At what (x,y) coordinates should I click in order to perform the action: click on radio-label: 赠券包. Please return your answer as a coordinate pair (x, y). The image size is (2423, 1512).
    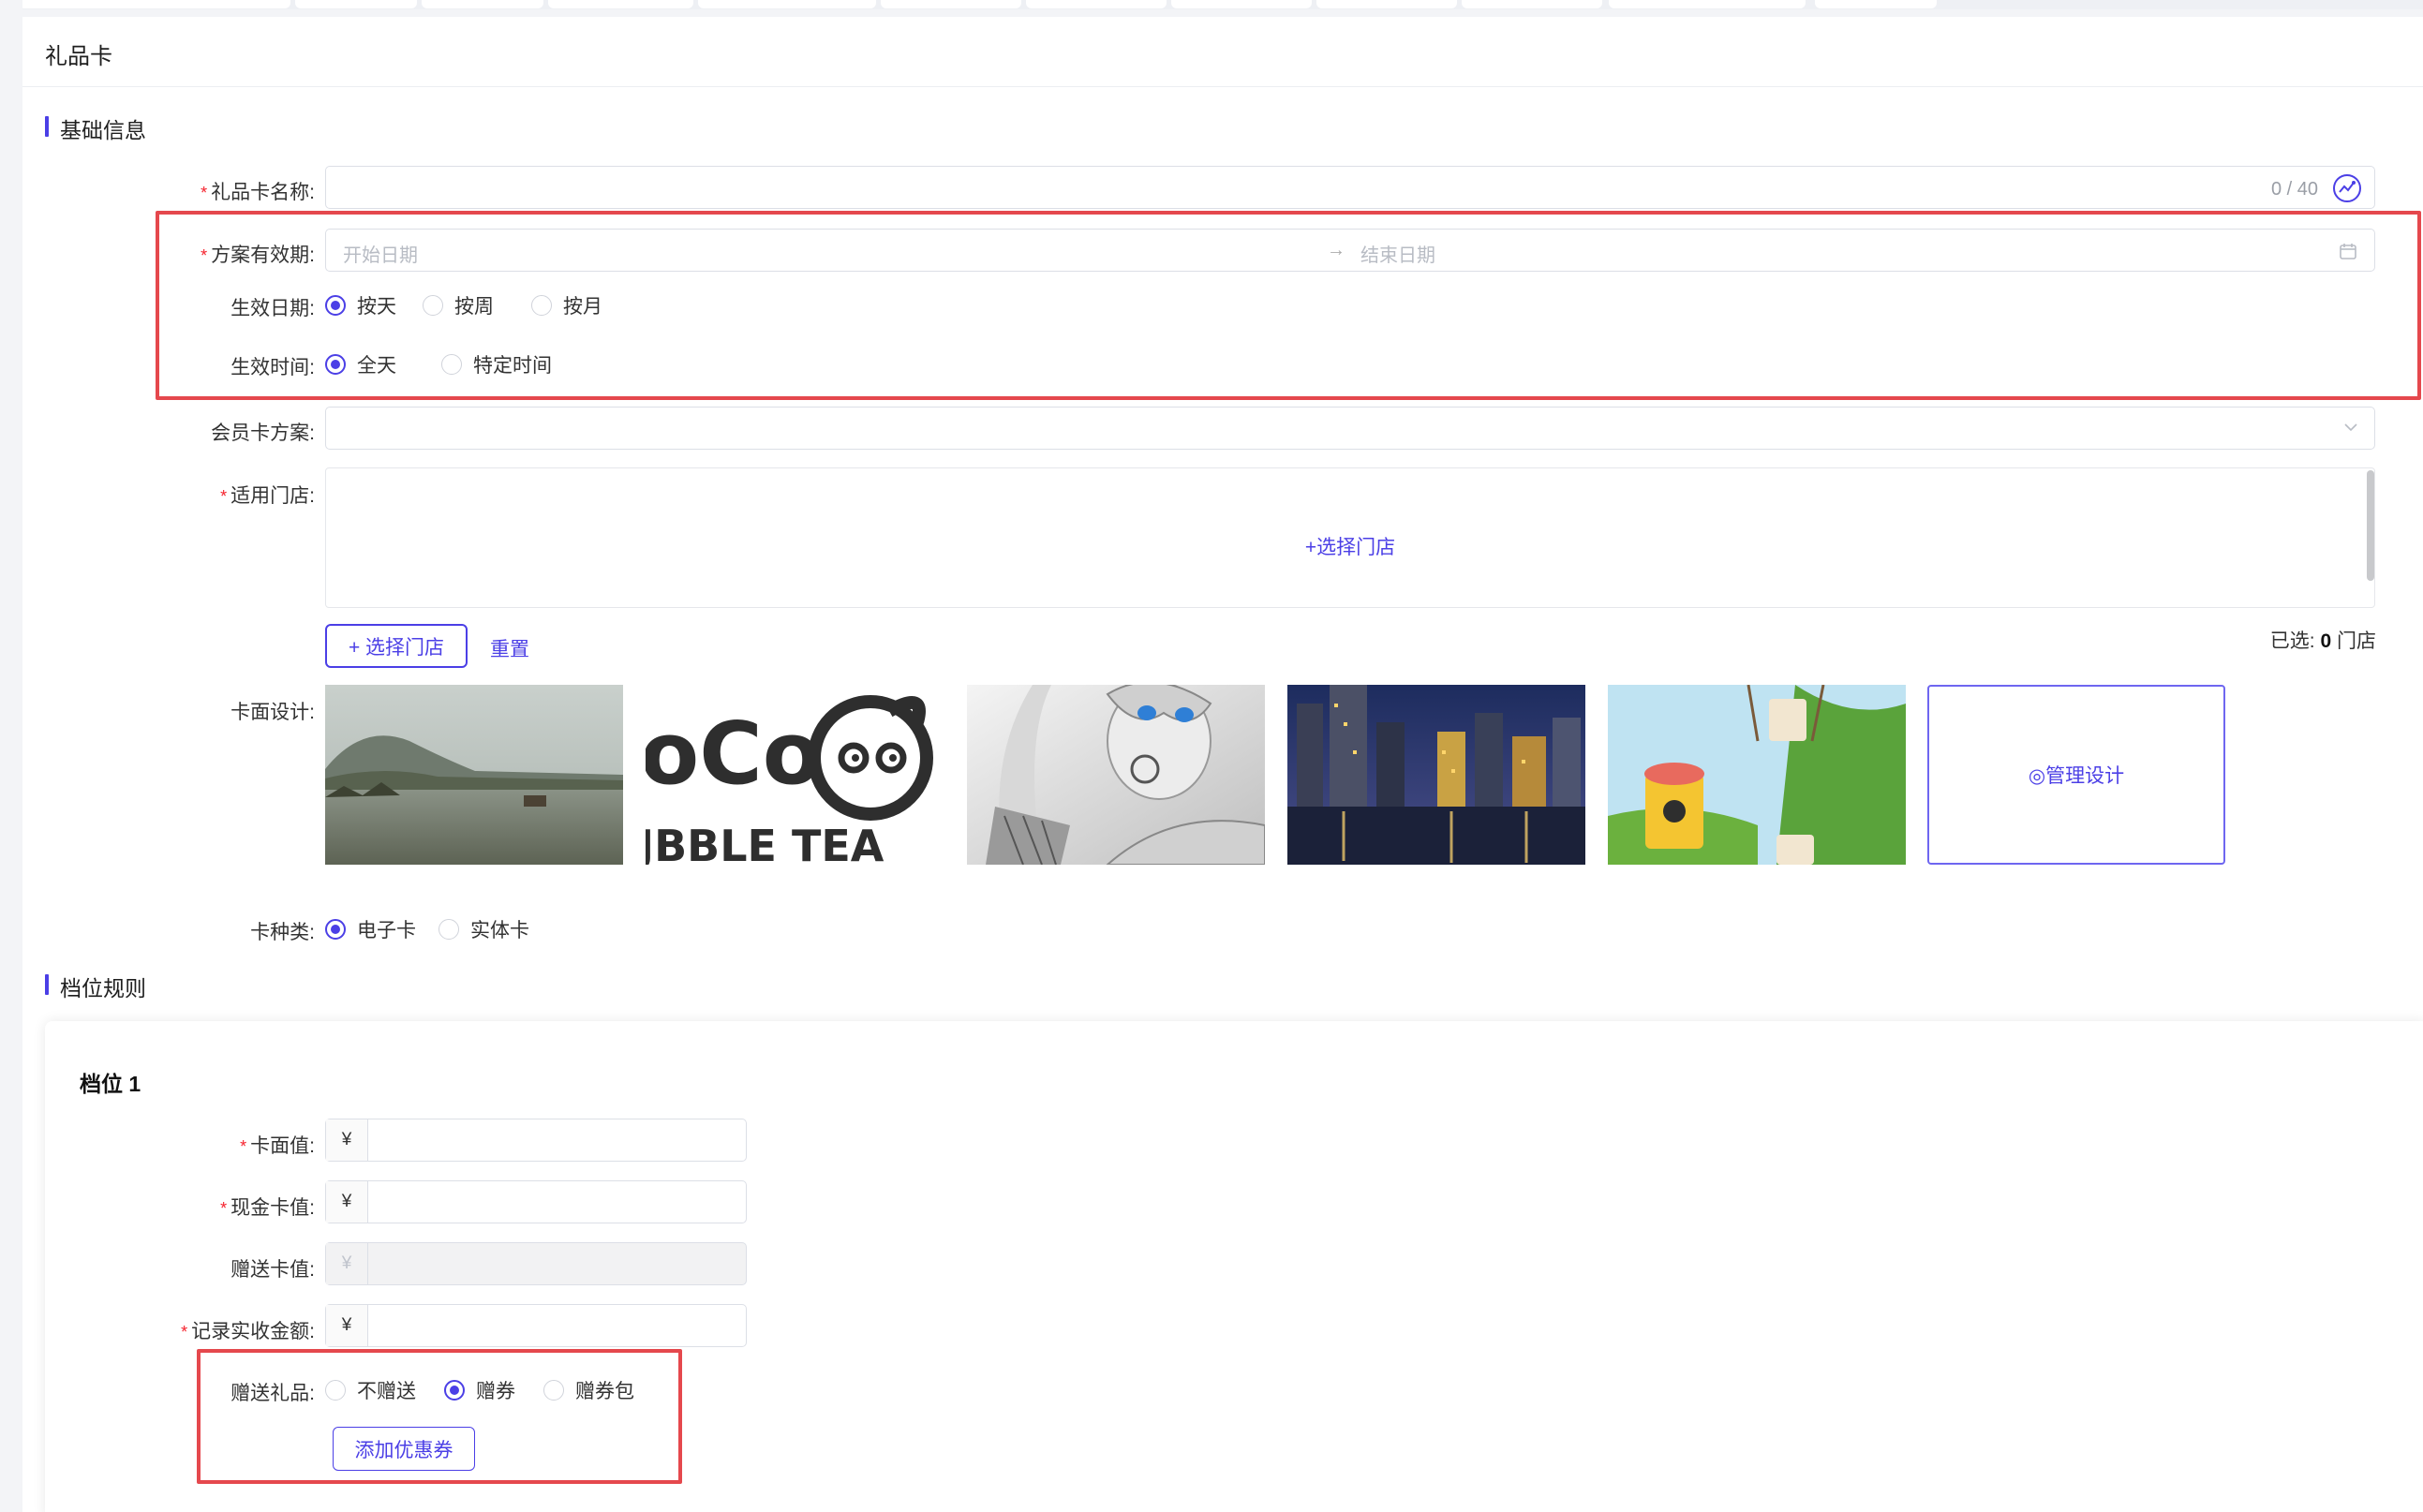
    Looking at the image, I should click on (604, 1391).